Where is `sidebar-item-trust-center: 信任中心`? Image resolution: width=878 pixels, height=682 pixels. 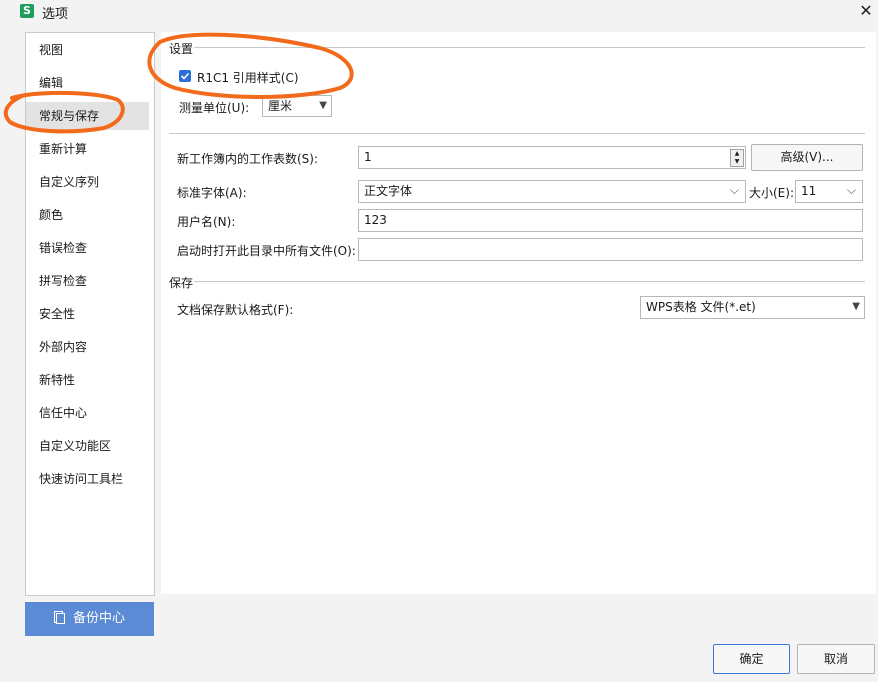
sidebar-item-trust-center: 信任中心 is located at coordinates (87, 413).